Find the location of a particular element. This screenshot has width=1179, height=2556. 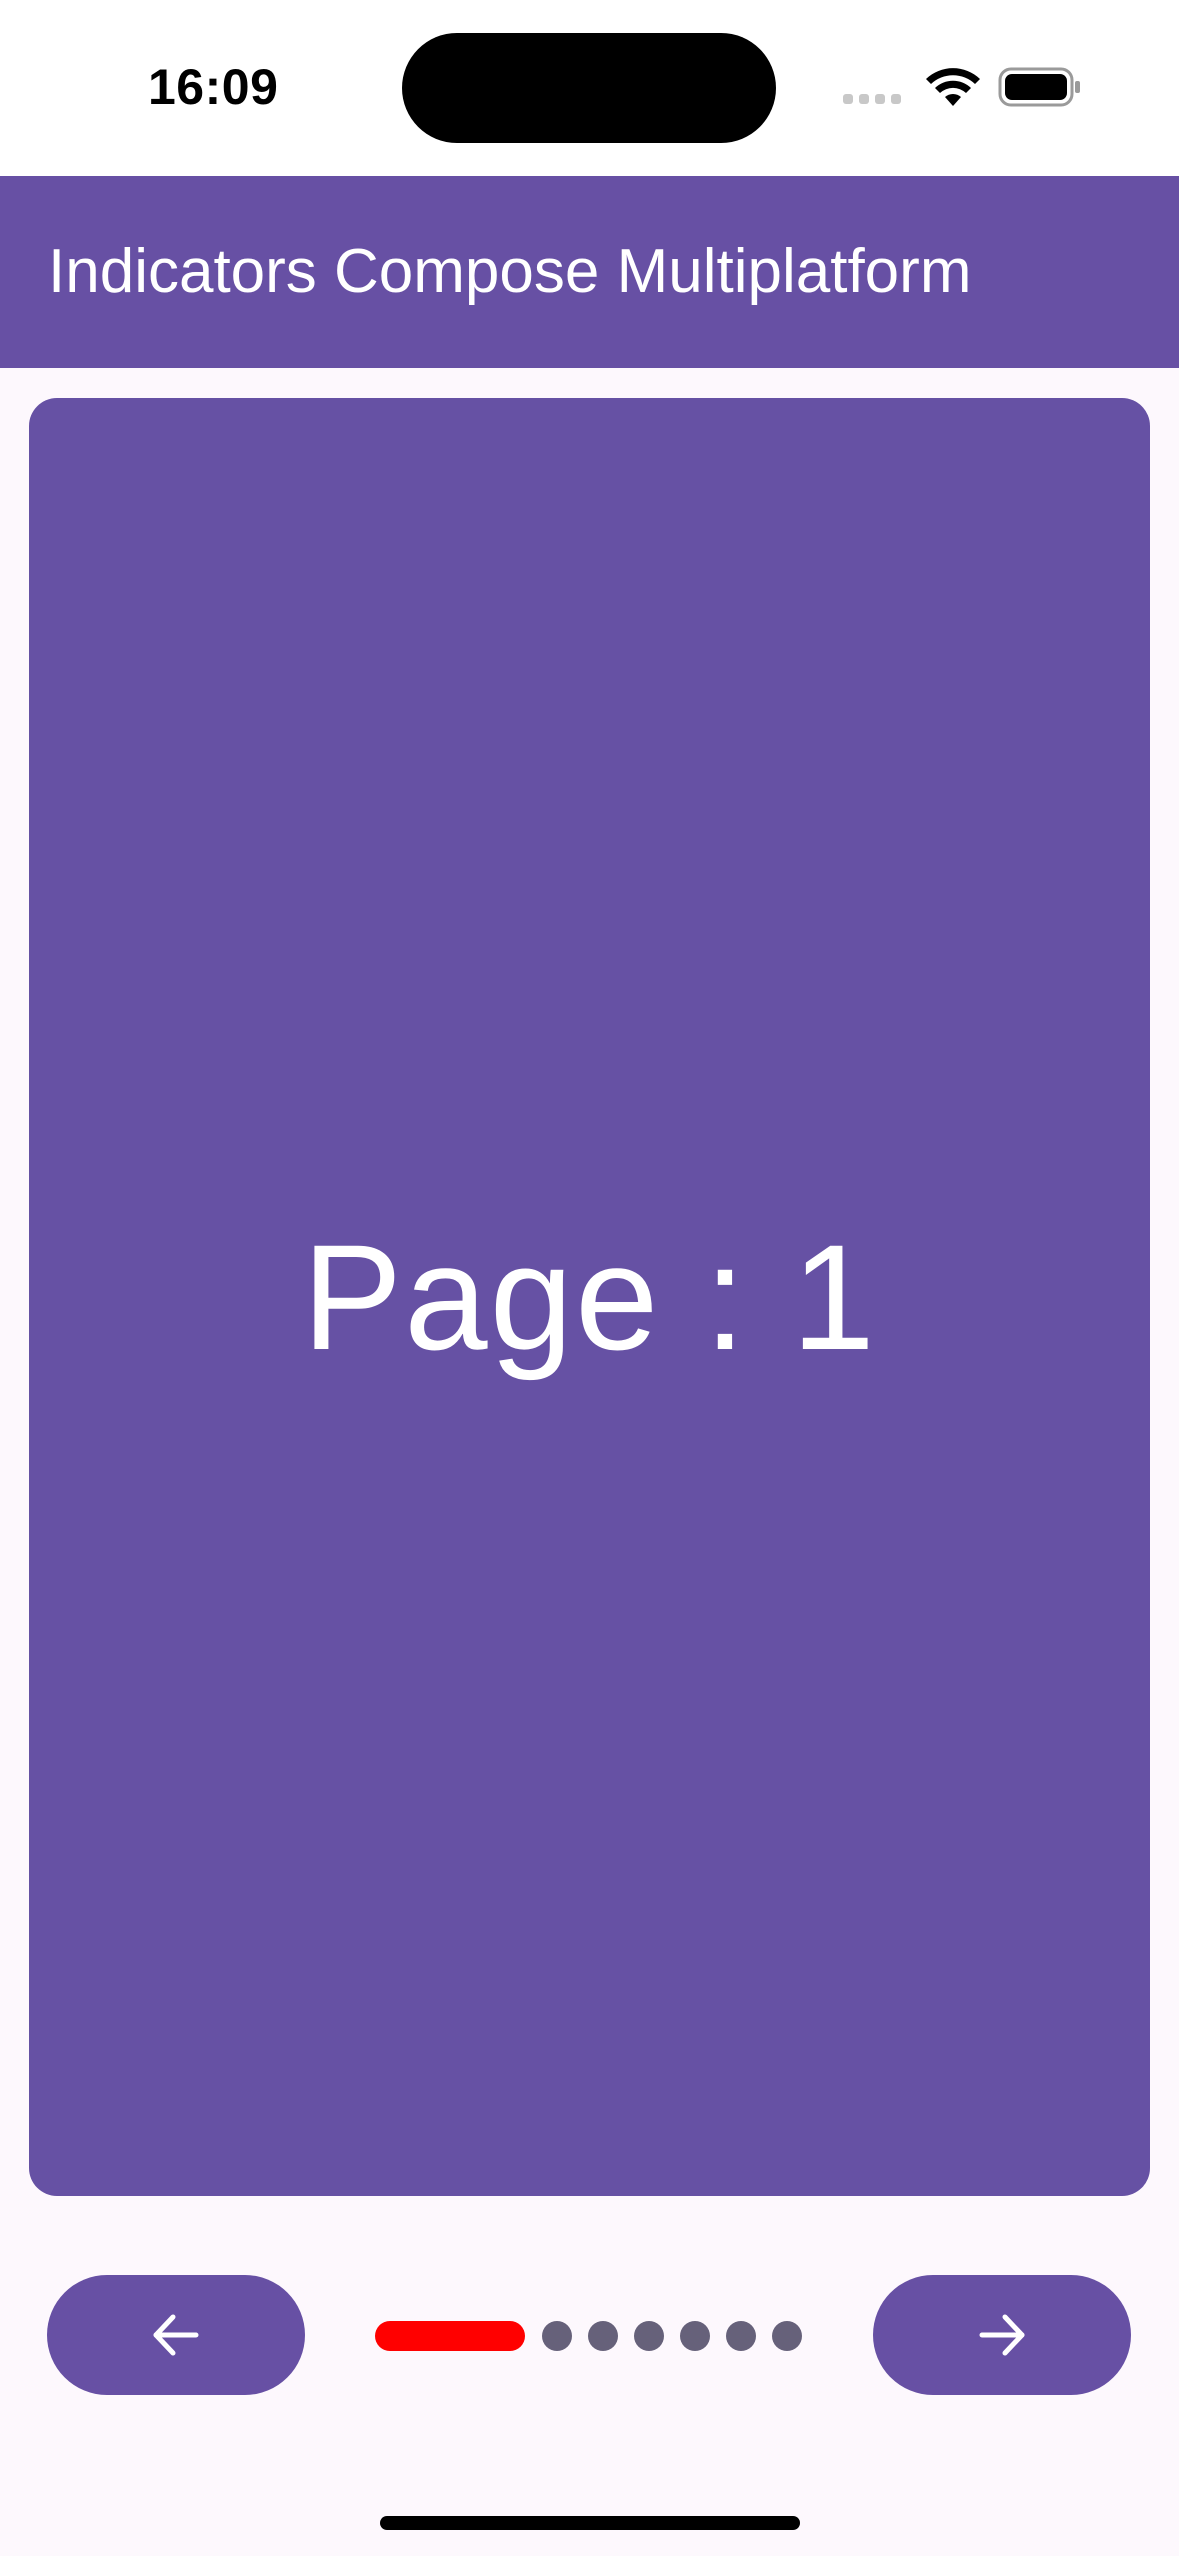

arrow-right-icon is located at coordinates (1002, 2335).